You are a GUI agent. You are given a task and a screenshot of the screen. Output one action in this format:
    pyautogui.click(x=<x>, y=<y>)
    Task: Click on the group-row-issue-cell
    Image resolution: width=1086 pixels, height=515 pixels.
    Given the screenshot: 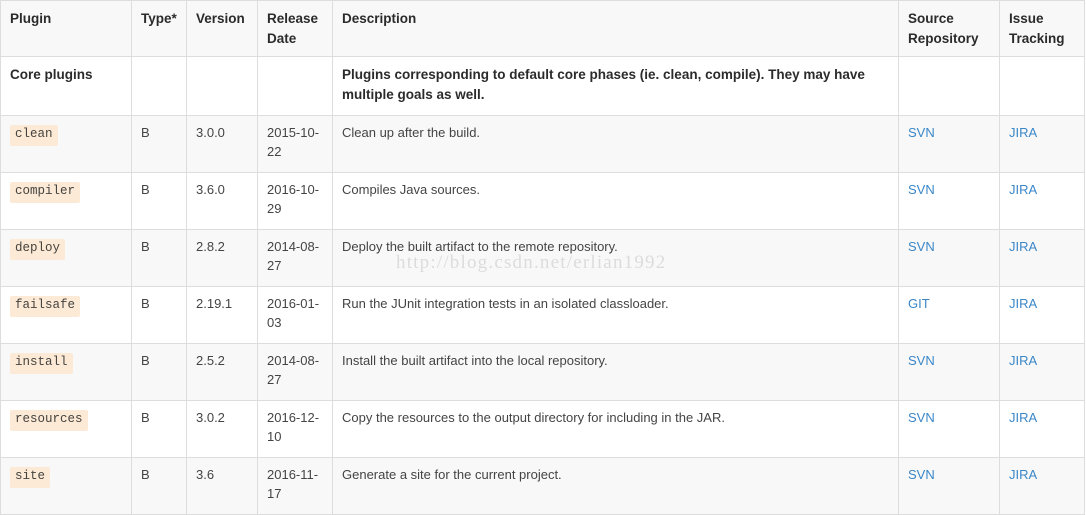 What is the action you would take?
    pyautogui.click(x=1042, y=86)
    